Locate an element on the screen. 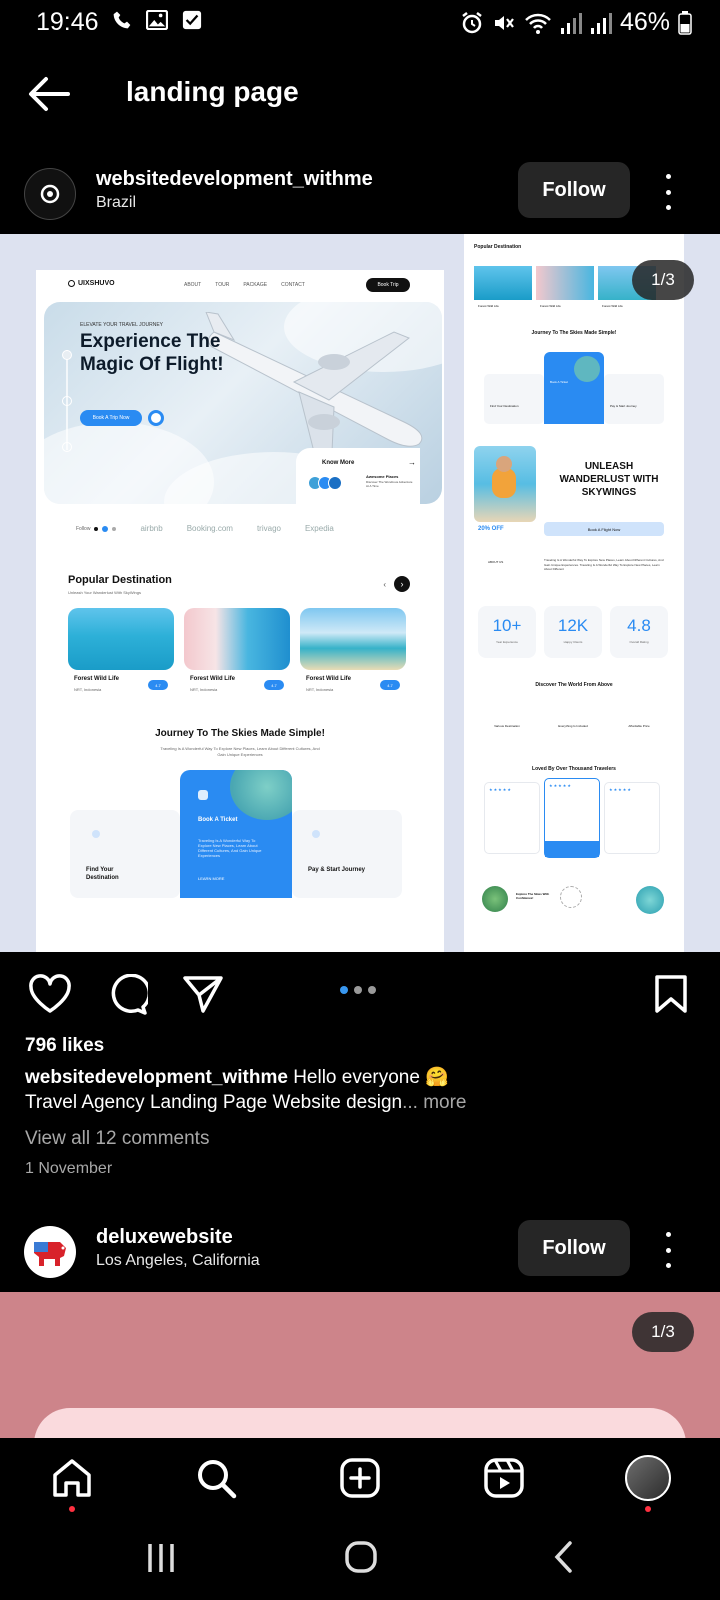  post-location: Los Angeles, California is located at coordinates (178, 1261).